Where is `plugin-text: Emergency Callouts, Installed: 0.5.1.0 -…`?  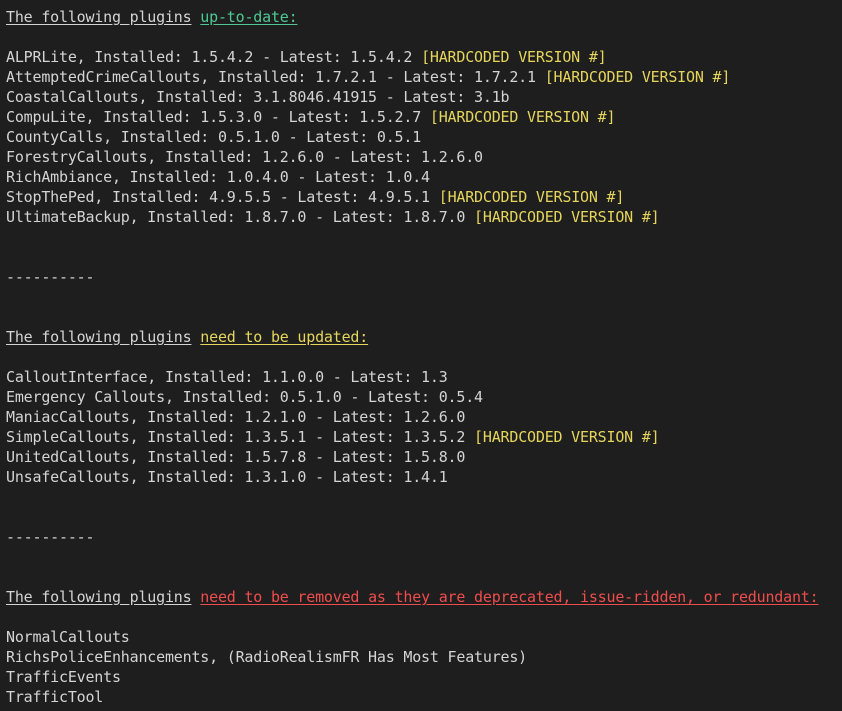
plugin-text: Emergency Callouts, Installed: 0.5.1.0 -… is located at coordinates (244, 397).